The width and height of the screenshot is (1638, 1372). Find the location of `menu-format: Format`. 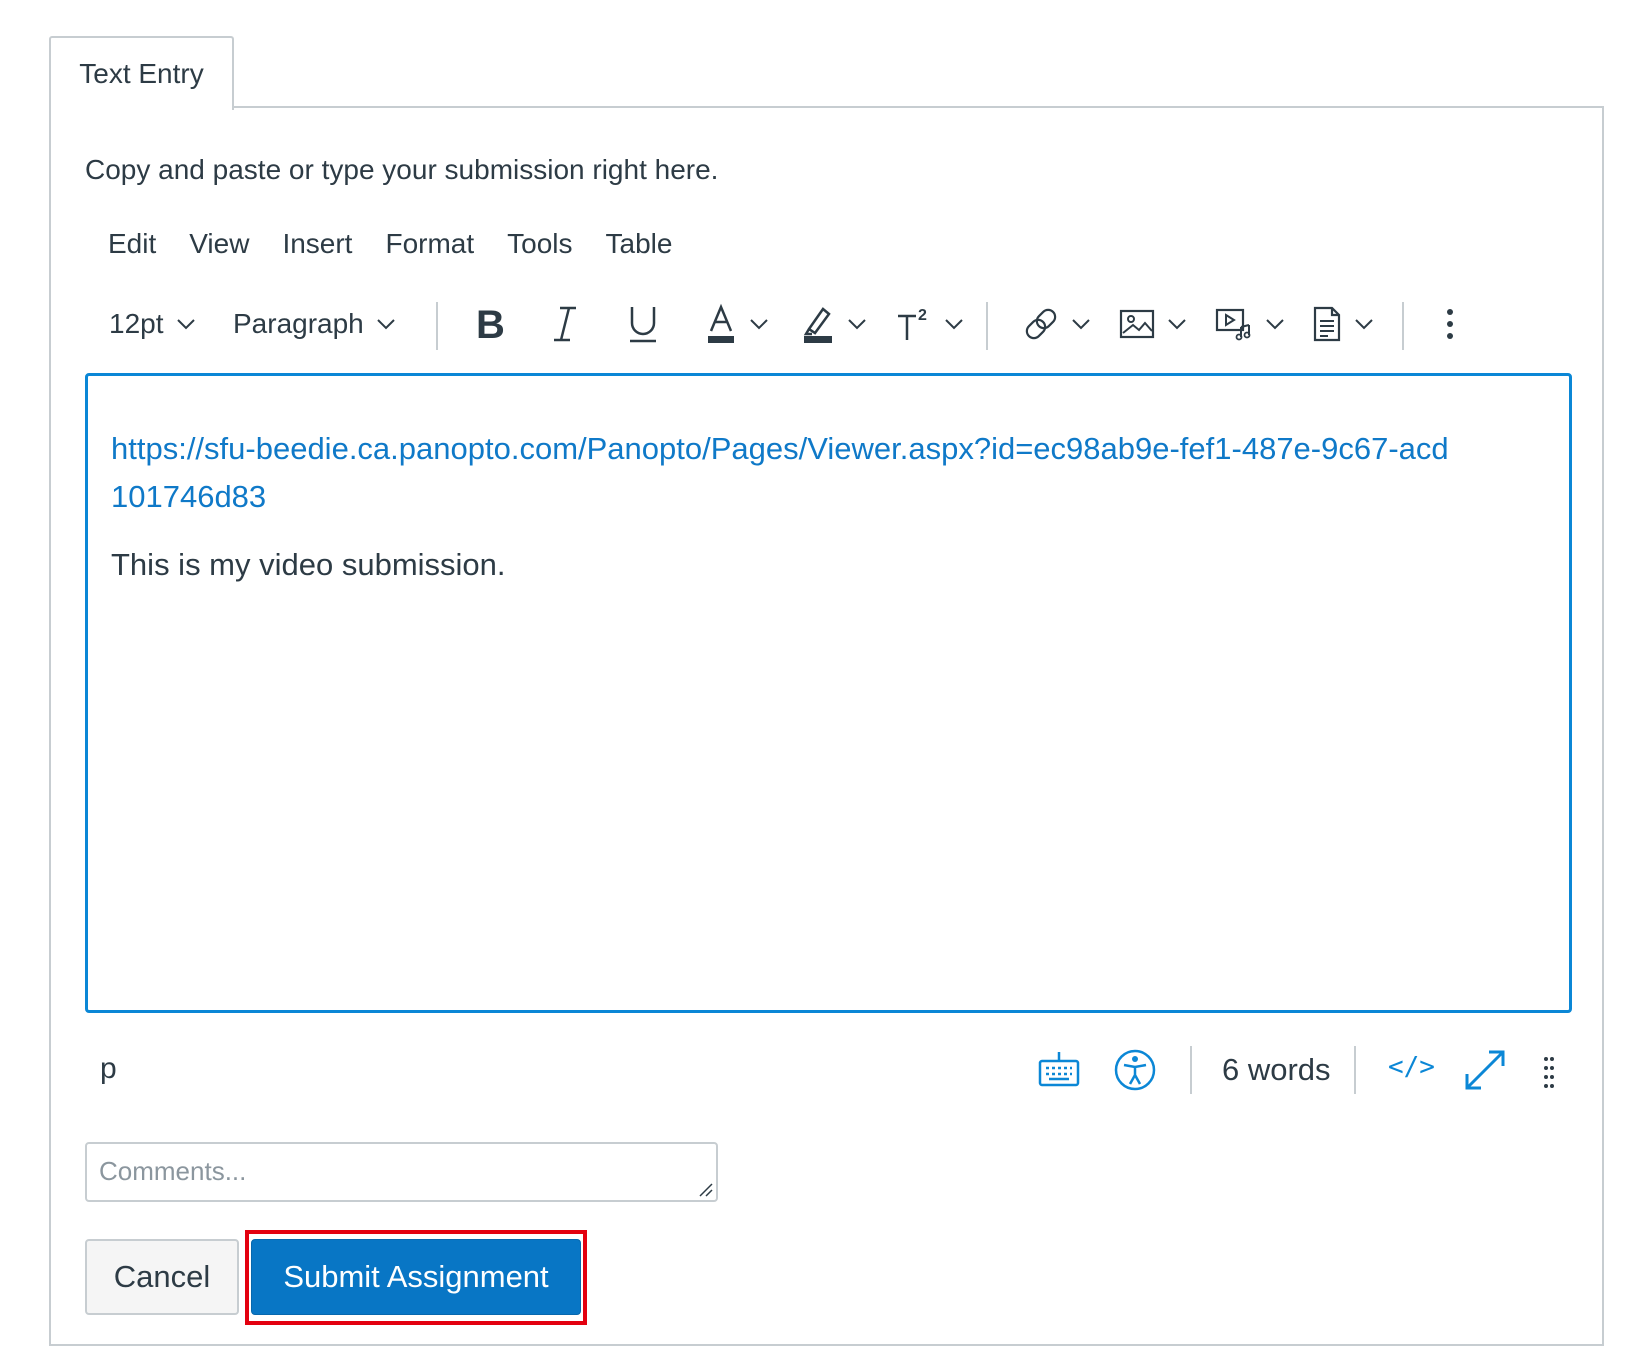

menu-format: Format is located at coordinates (429, 244).